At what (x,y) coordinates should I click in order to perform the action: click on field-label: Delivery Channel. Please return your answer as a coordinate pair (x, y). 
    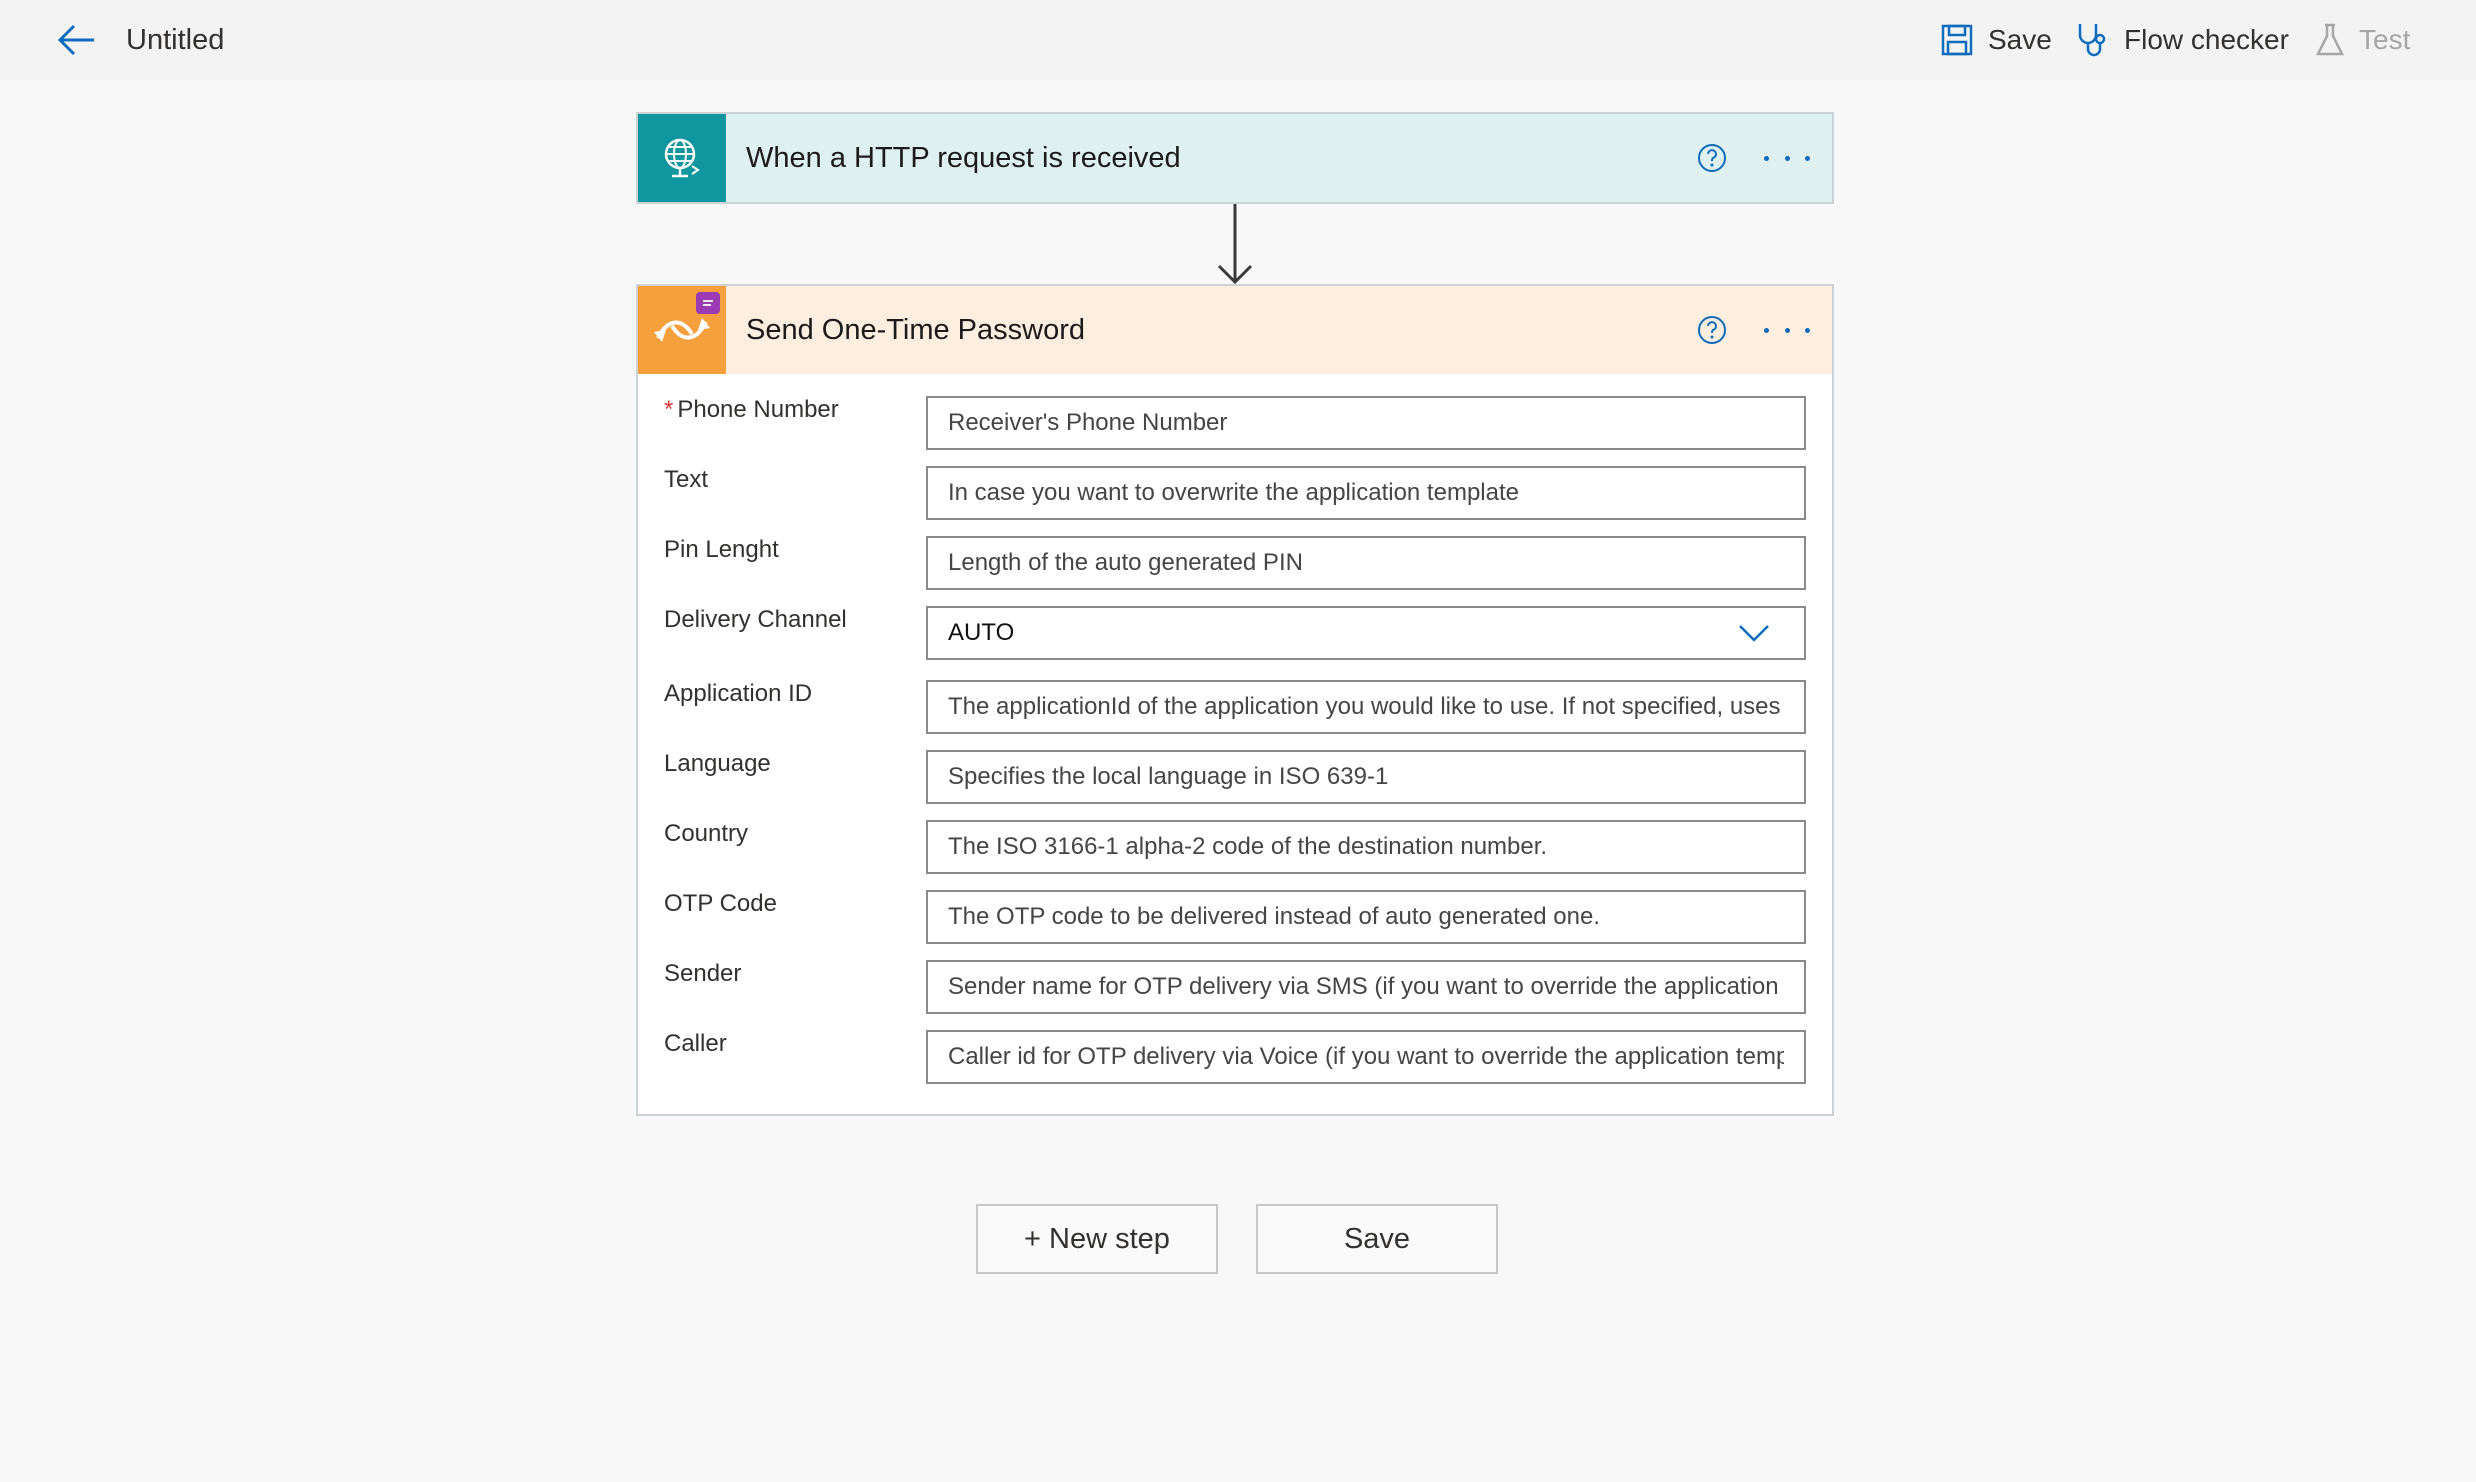
    Looking at the image, I should click on (755, 619).